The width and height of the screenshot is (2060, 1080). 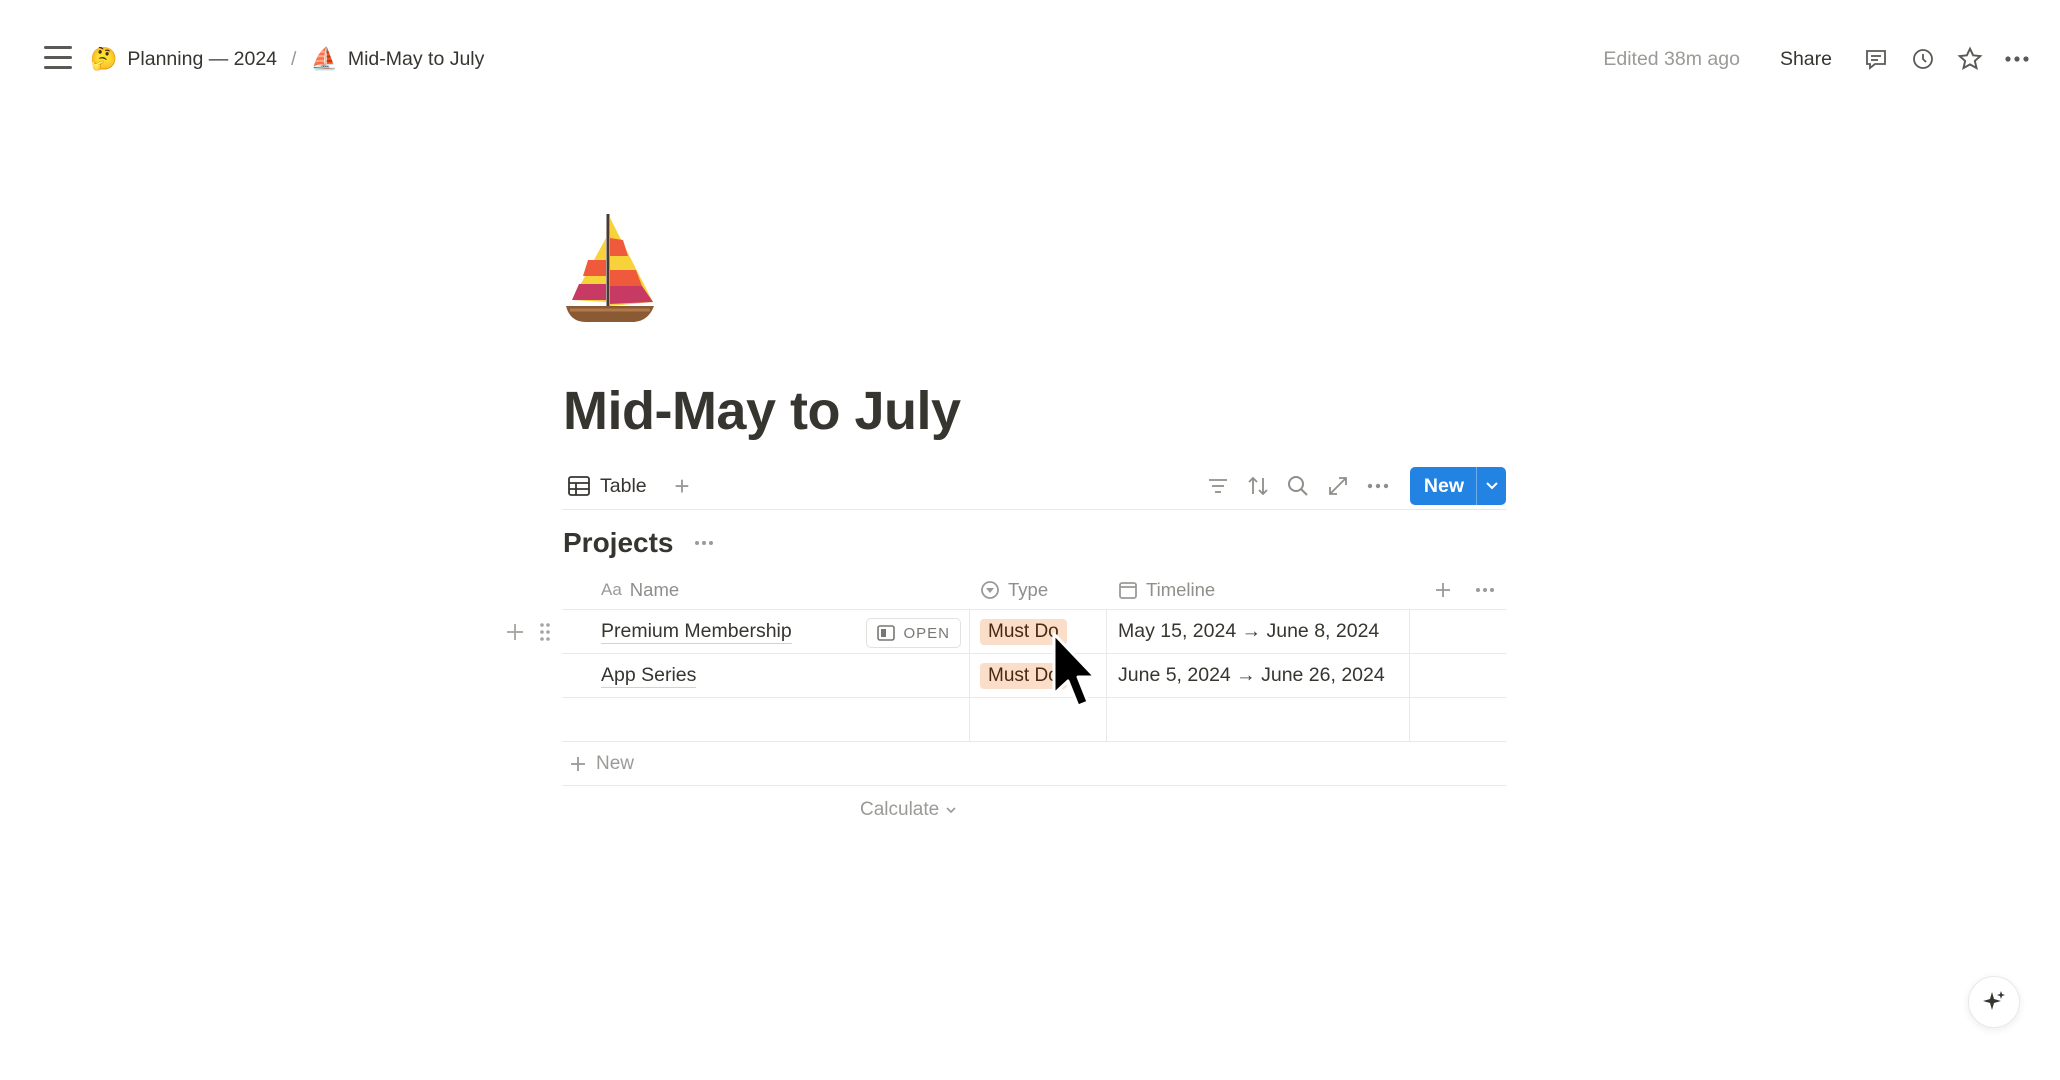 I want to click on row-handles, so click(x=530, y=632).